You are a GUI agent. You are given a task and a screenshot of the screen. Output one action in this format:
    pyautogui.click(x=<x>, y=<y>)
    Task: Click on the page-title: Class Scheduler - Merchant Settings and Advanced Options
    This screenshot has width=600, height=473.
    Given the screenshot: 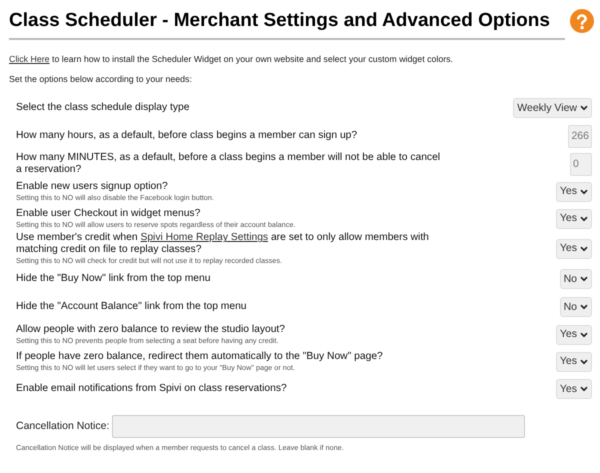 What is the action you would take?
    pyautogui.click(x=280, y=21)
    